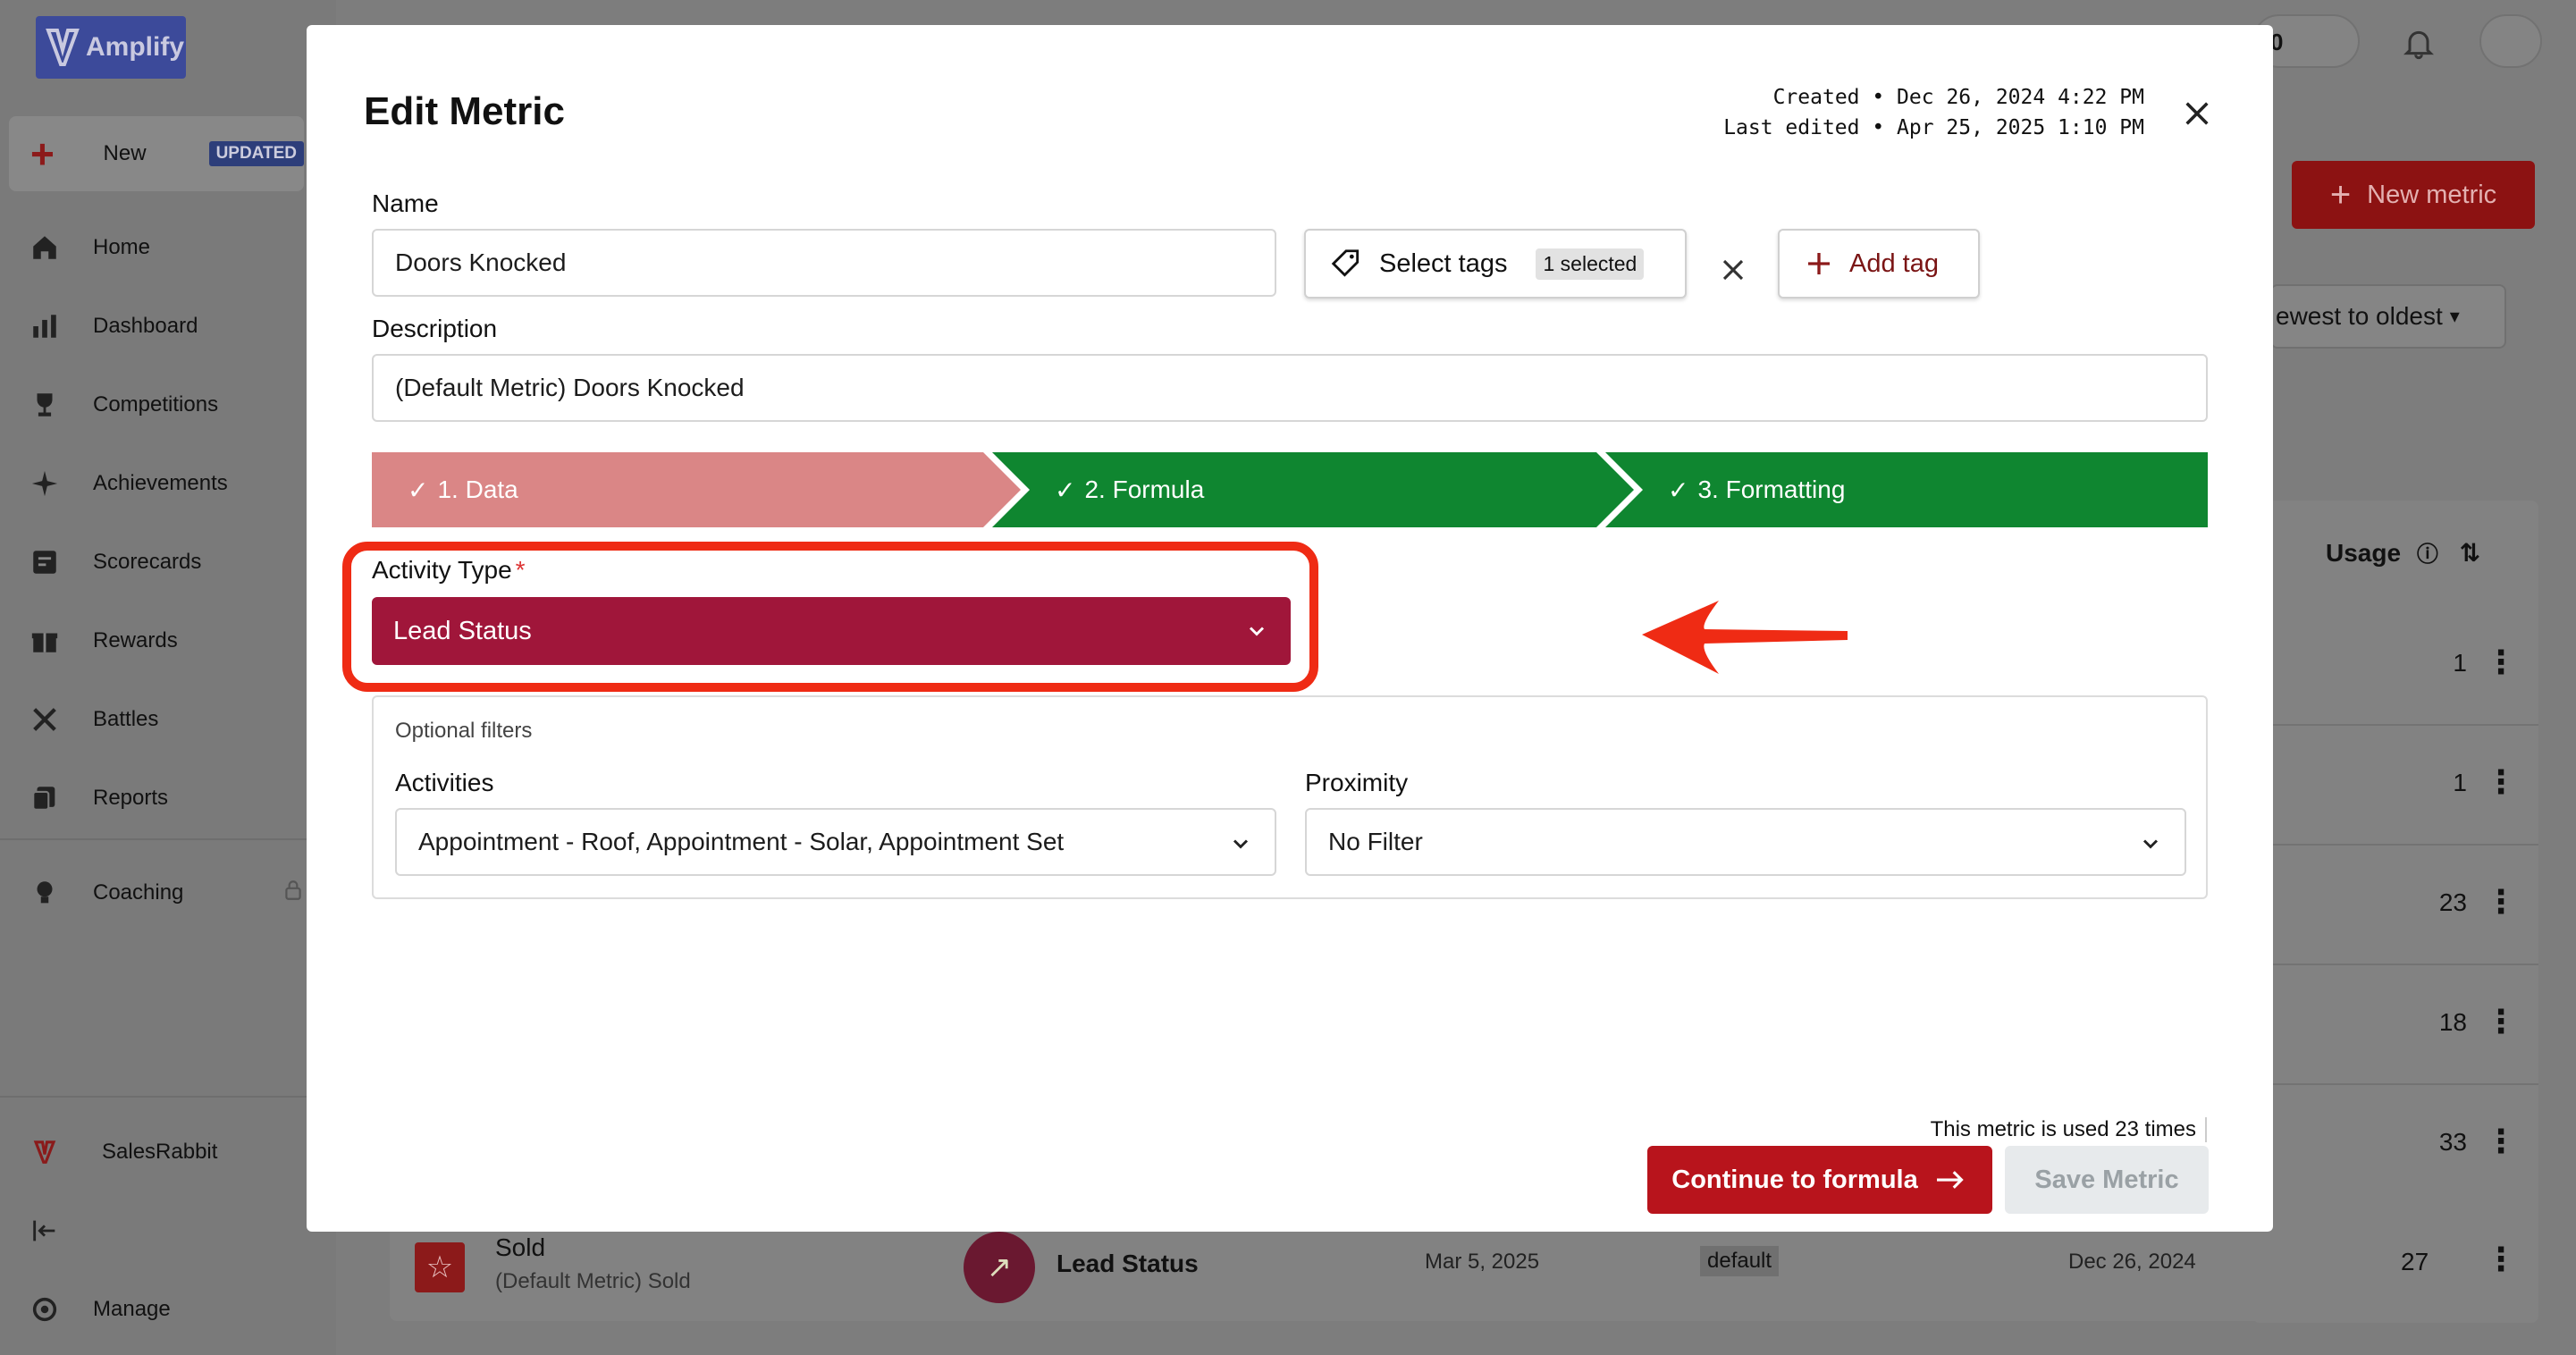 The image size is (2576, 1355). I want to click on clear-tags-button, so click(1733, 270).